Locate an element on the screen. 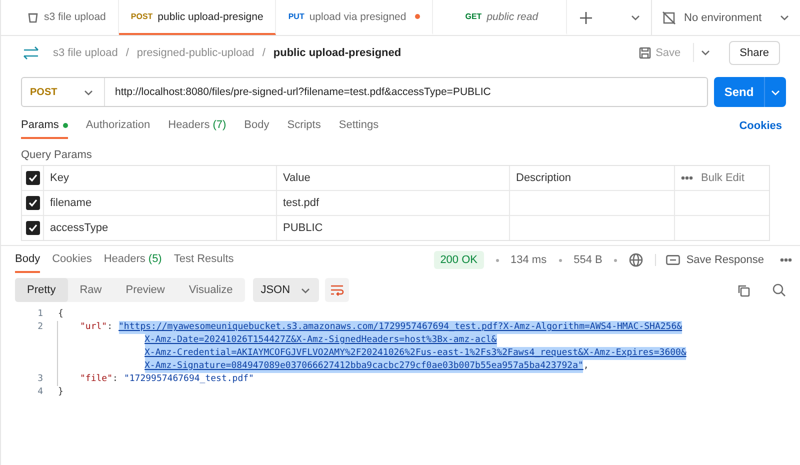 Image resolution: width=800 pixels, height=465 pixels. collection-icon is located at coordinates (33, 16).